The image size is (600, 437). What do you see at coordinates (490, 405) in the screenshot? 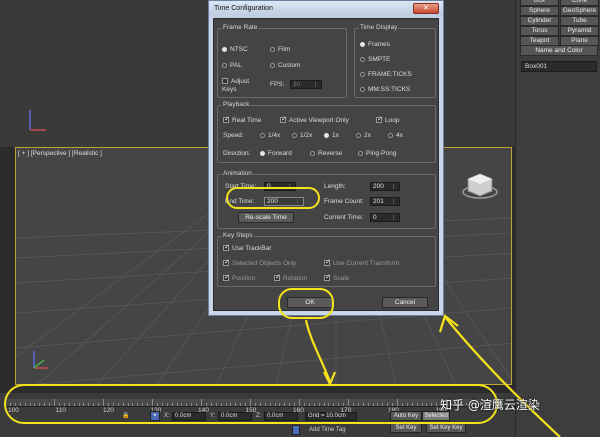
I see `watermark: 知乎 @渲鹰云渲染` at bounding box center [490, 405].